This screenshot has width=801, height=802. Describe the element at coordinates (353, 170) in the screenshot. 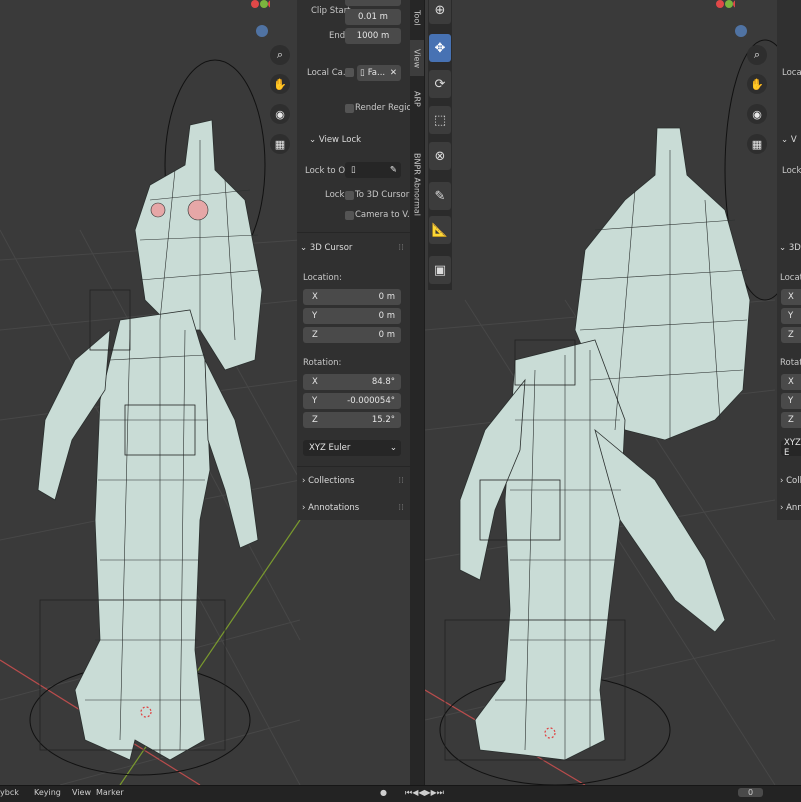

I see `object-icon: ▯` at that location.